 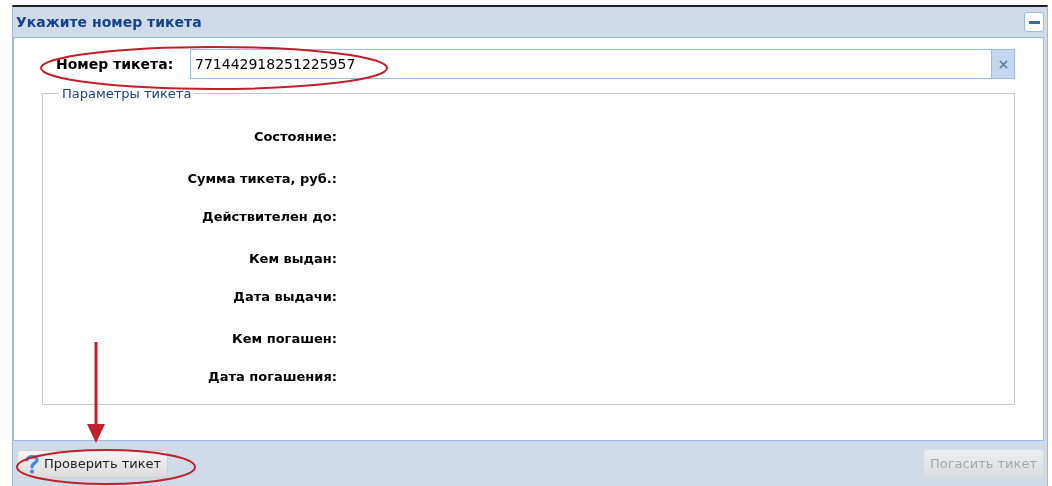 I want to click on param-label: Кем погашен:, so click(x=284, y=338).